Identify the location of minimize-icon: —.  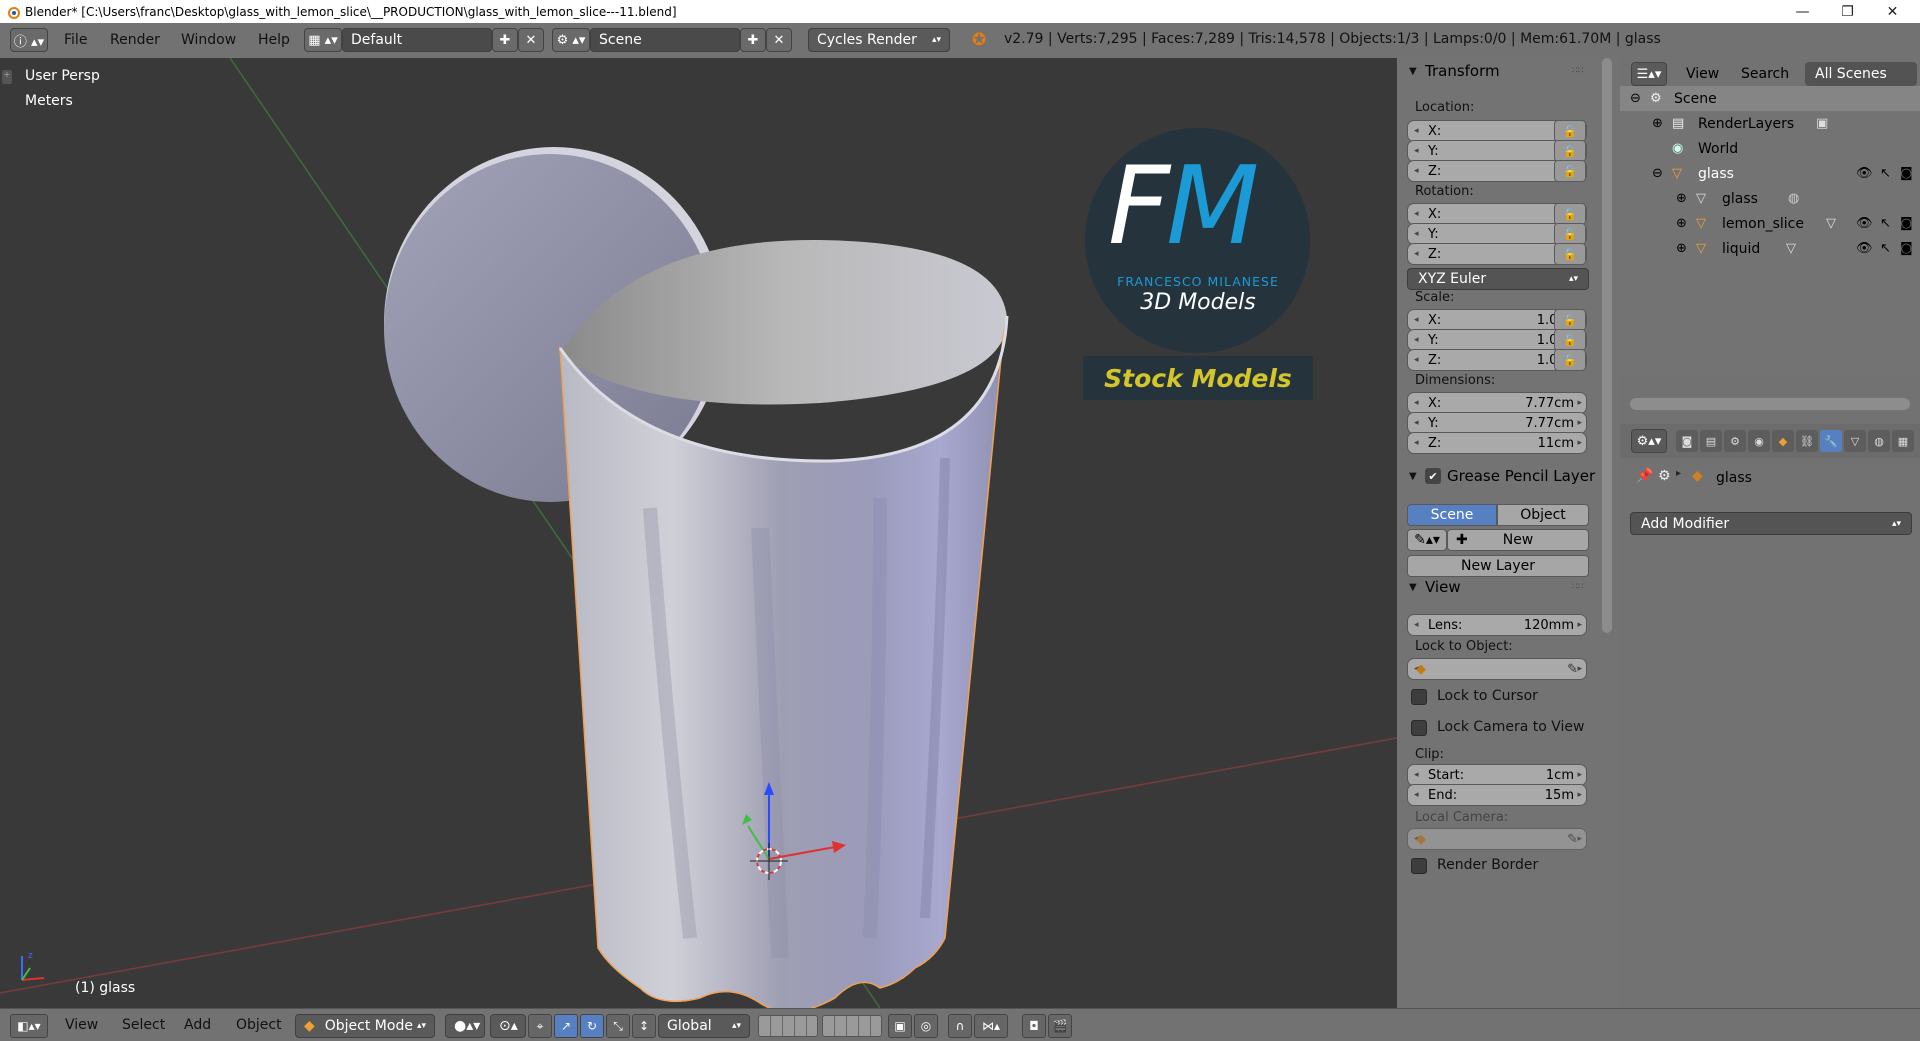
(1802, 11).